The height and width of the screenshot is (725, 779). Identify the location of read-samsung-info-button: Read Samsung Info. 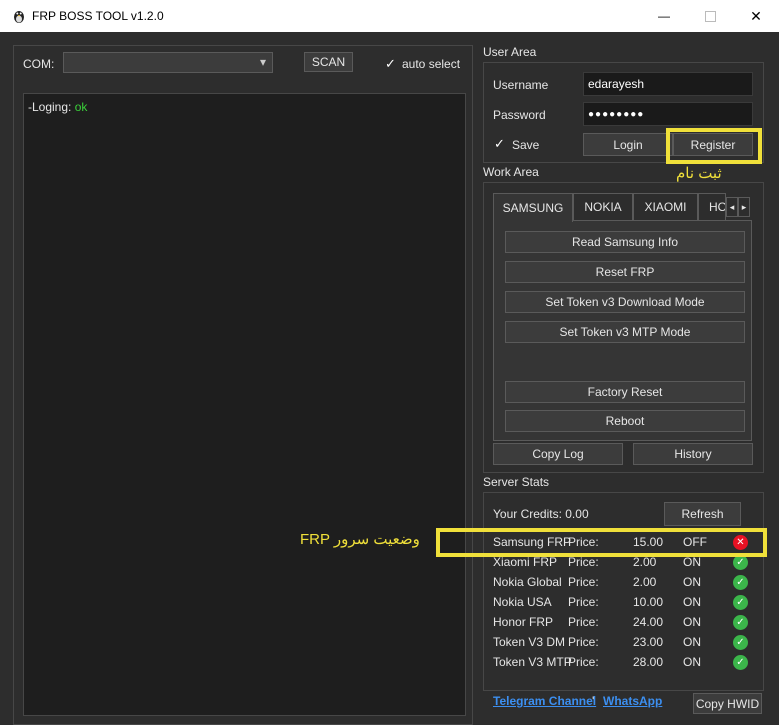
(625, 242).